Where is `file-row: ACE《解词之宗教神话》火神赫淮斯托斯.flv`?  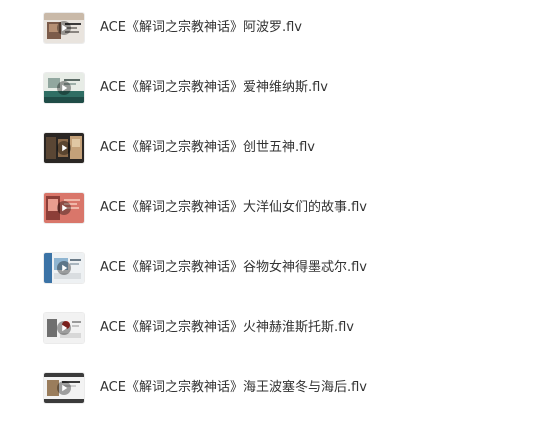 file-row: ACE《解词之宗教神话》火神赫淮斯托斯.flv is located at coordinates (276, 330).